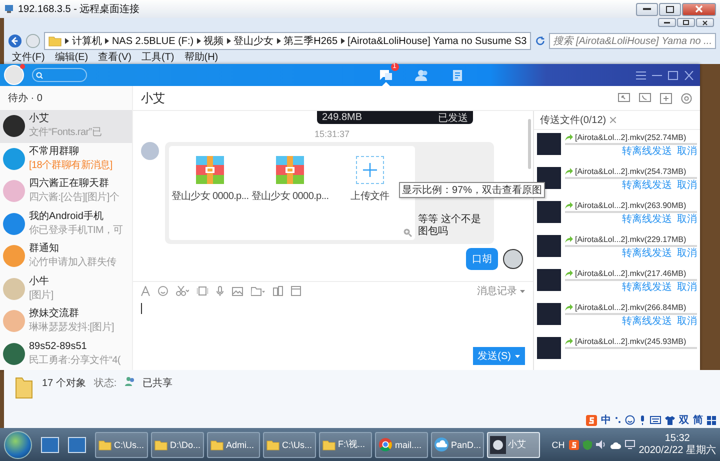 This screenshot has width=720, height=461. I want to click on breadcrumb: 第三季H265, so click(311, 41).